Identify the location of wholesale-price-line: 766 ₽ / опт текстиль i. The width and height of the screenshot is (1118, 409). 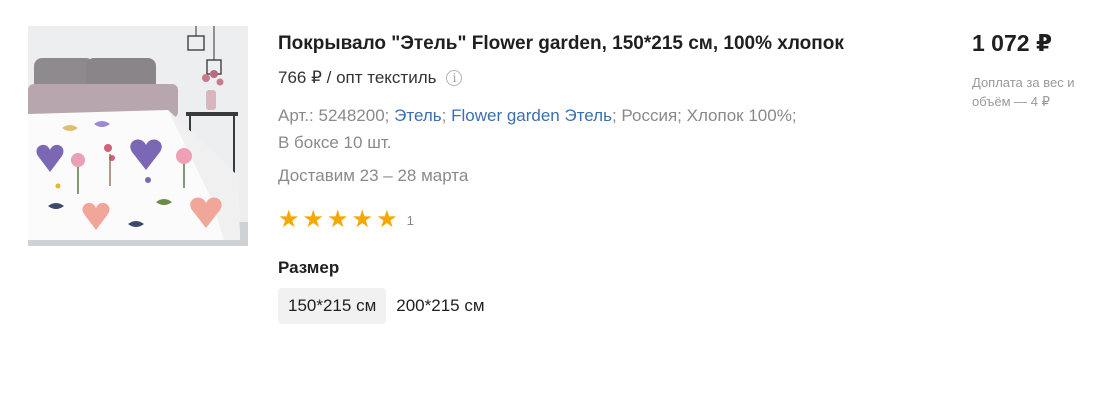
(568, 78).